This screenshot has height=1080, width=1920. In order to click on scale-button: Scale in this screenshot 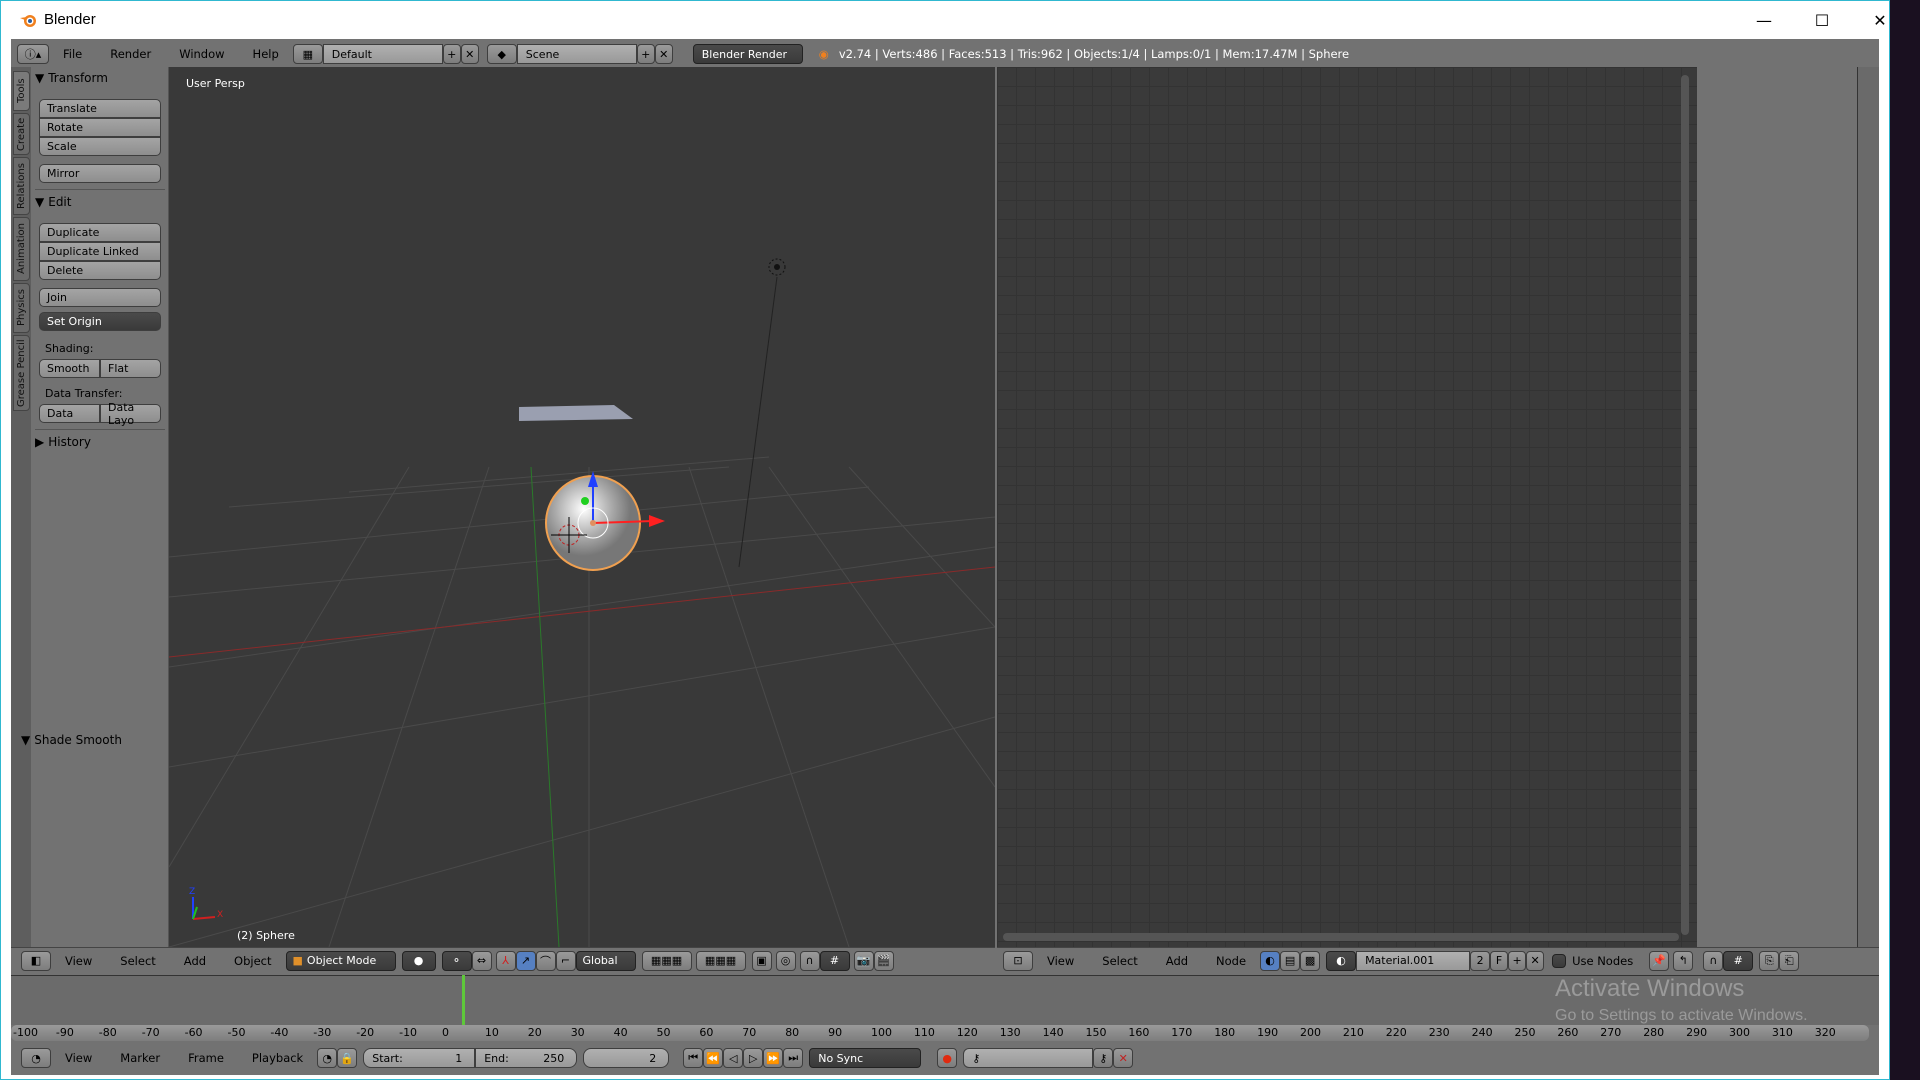, I will do `click(100, 146)`.